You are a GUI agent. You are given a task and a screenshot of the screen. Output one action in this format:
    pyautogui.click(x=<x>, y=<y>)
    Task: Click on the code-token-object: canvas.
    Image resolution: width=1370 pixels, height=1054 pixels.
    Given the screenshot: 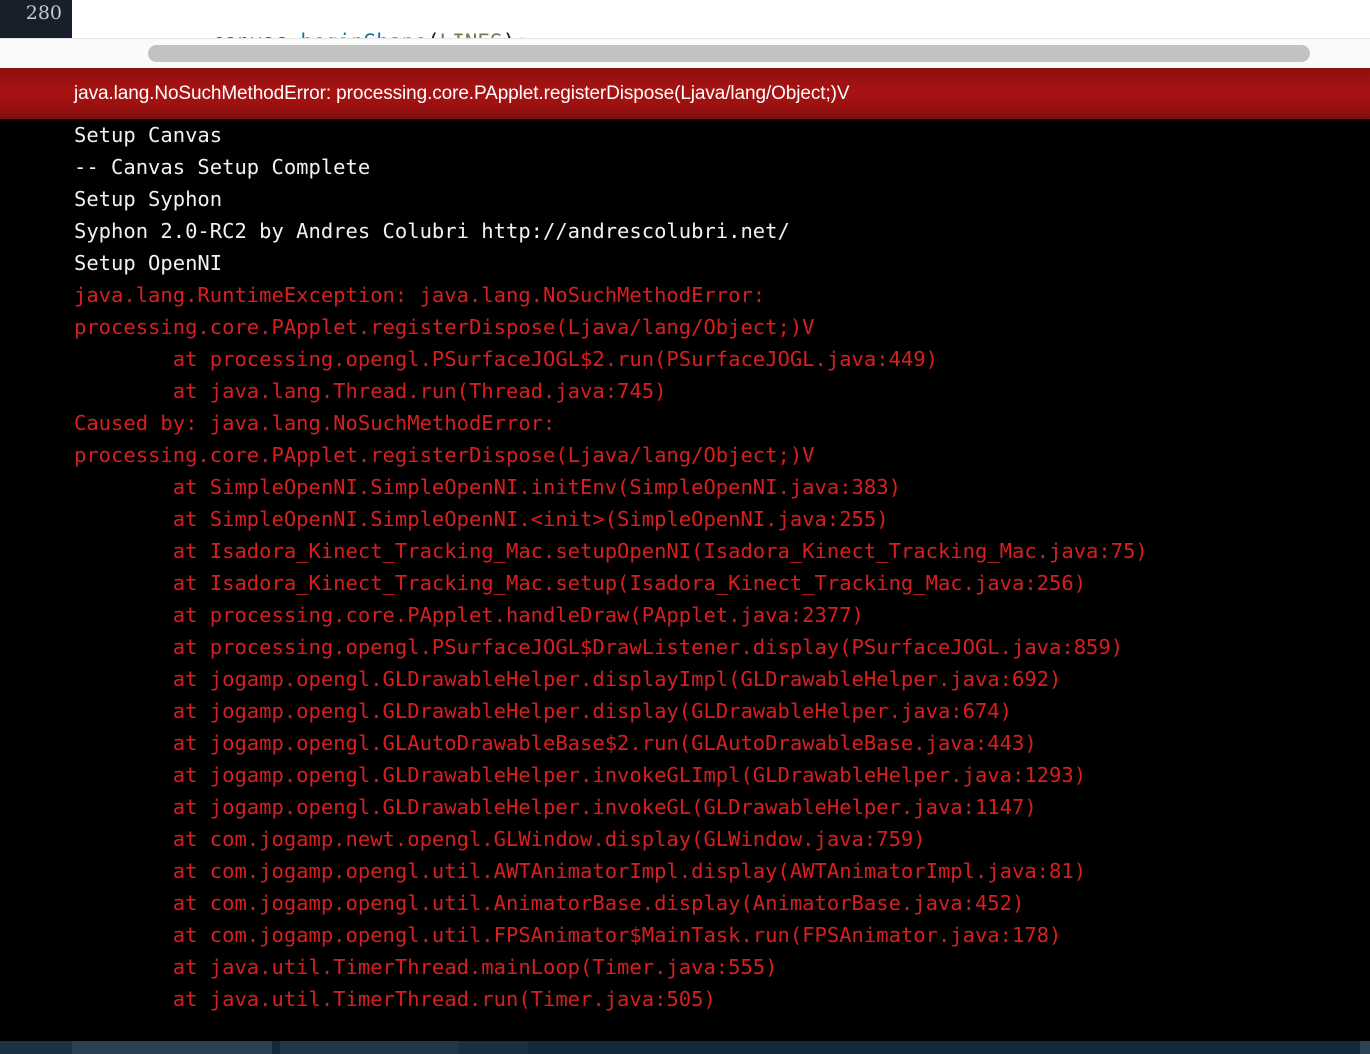 What is the action you would take?
    pyautogui.click(x=256, y=34)
    